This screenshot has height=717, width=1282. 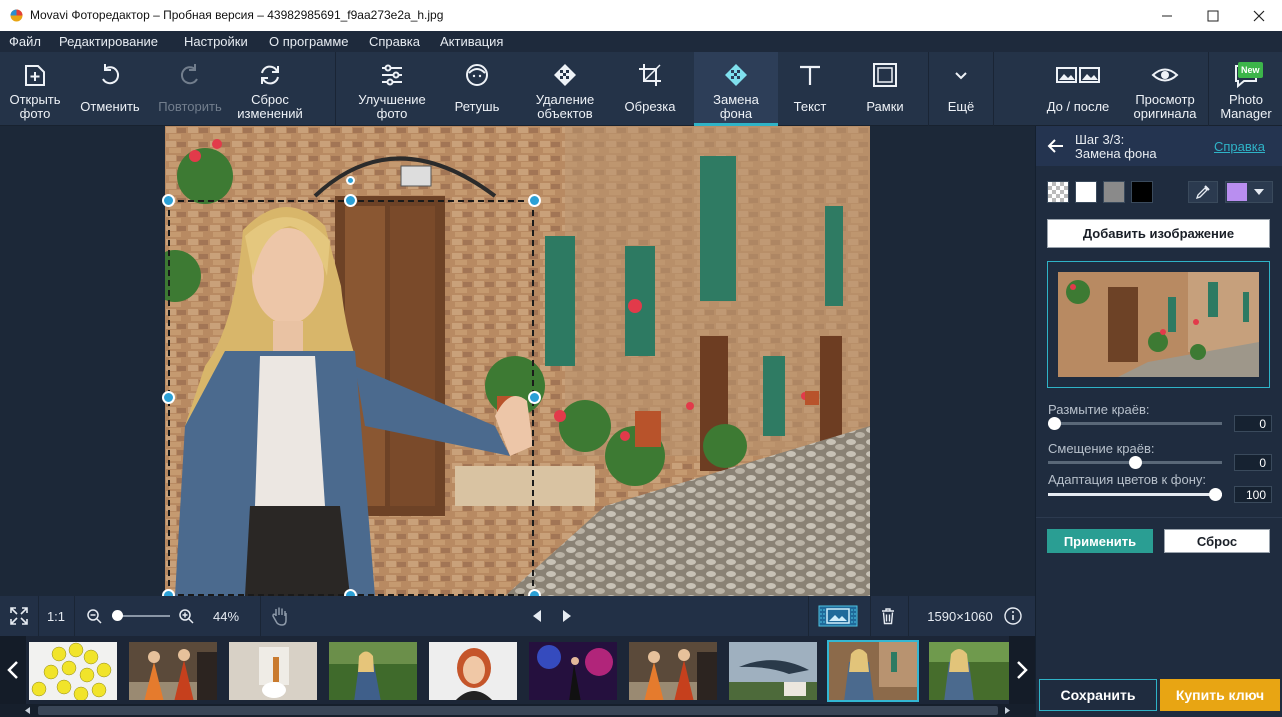 What do you see at coordinates (1022, 670) in the screenshot?
I see `filmstrip-next-button` at bounding box center [1022, 670].